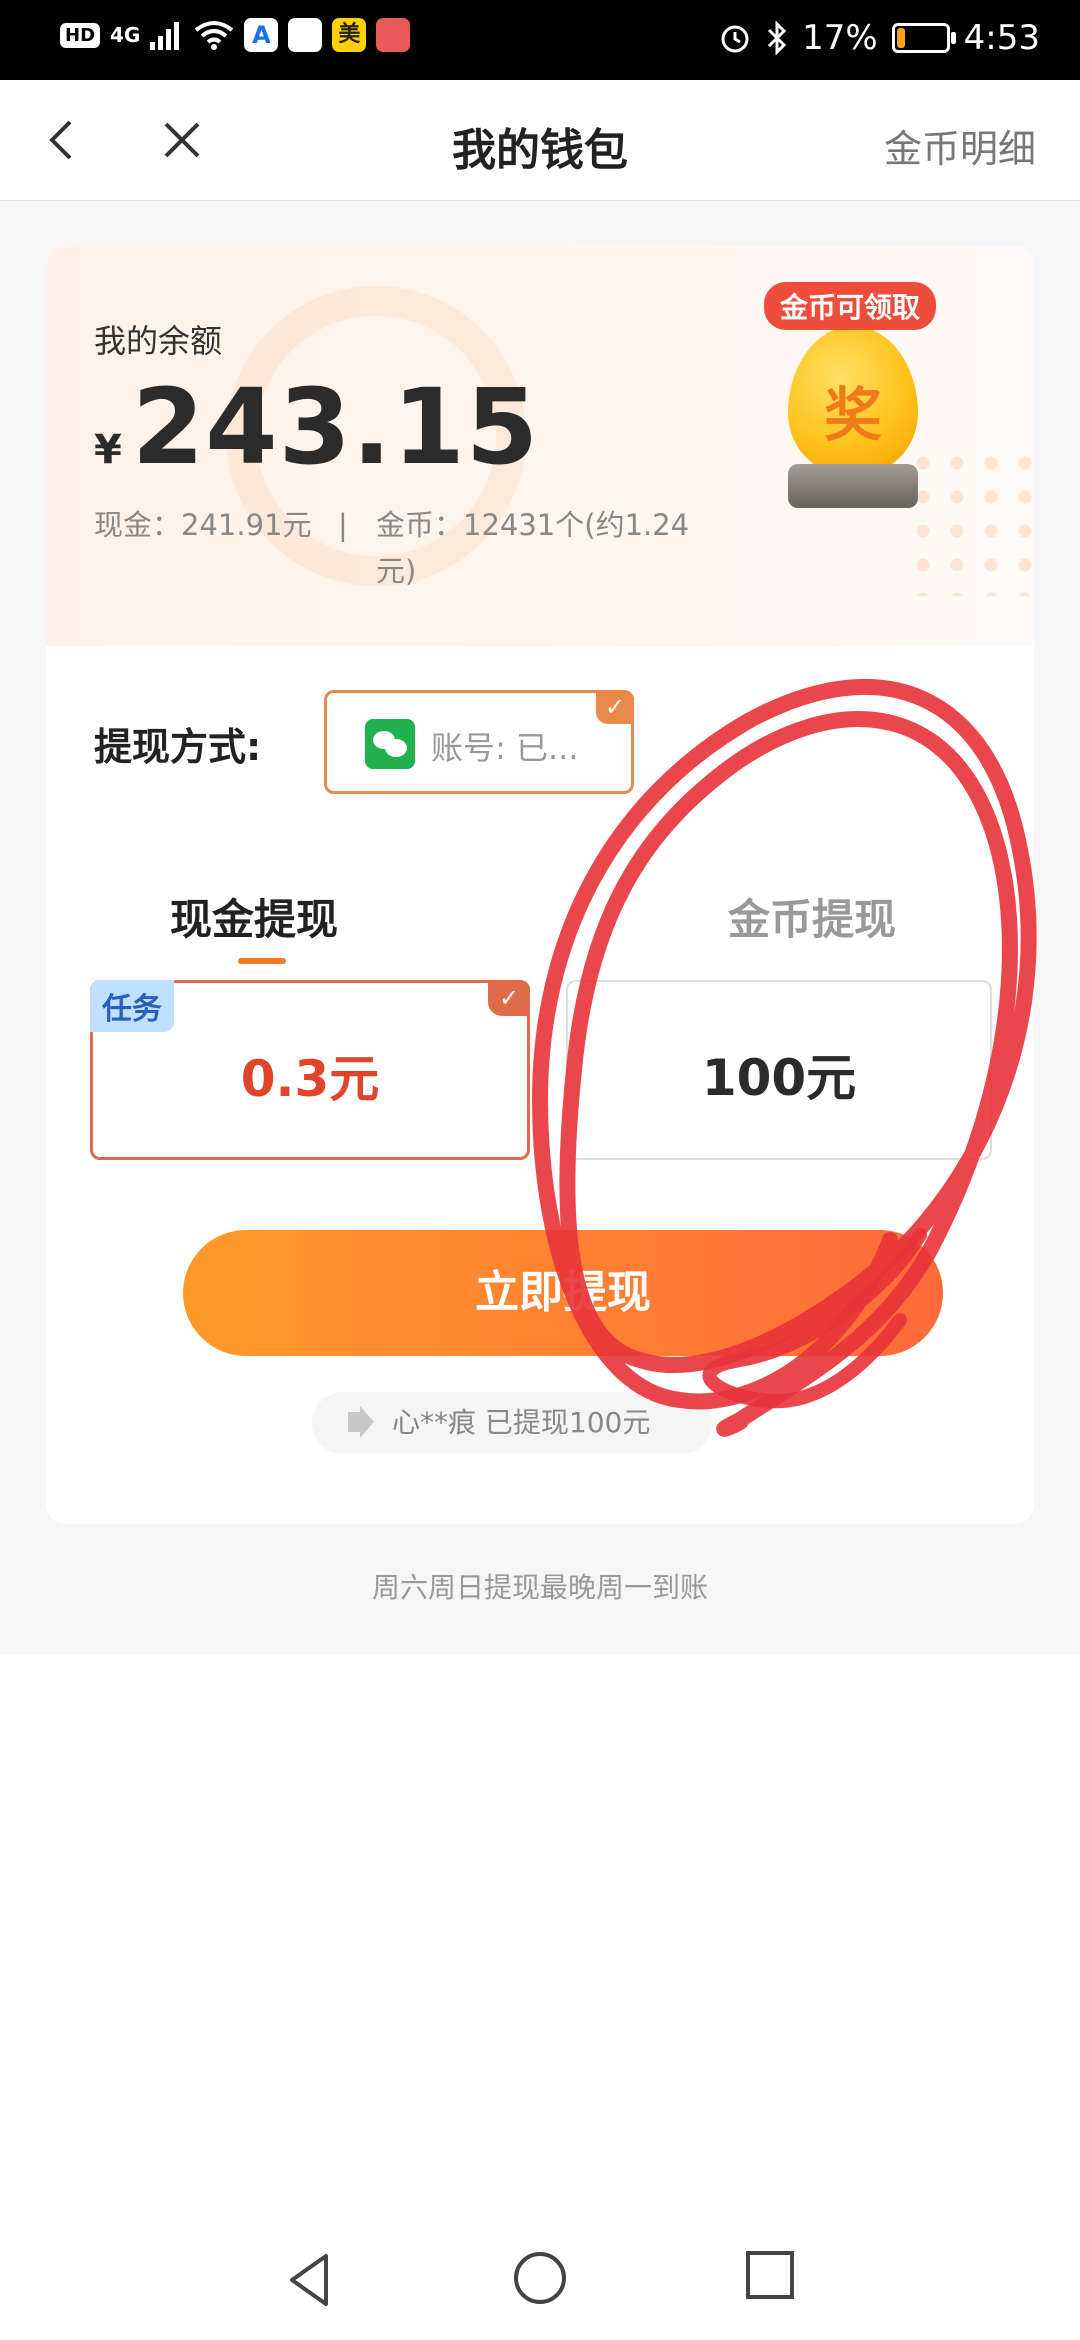  I want to click on task-badge: 任务, so click(132, 1006).